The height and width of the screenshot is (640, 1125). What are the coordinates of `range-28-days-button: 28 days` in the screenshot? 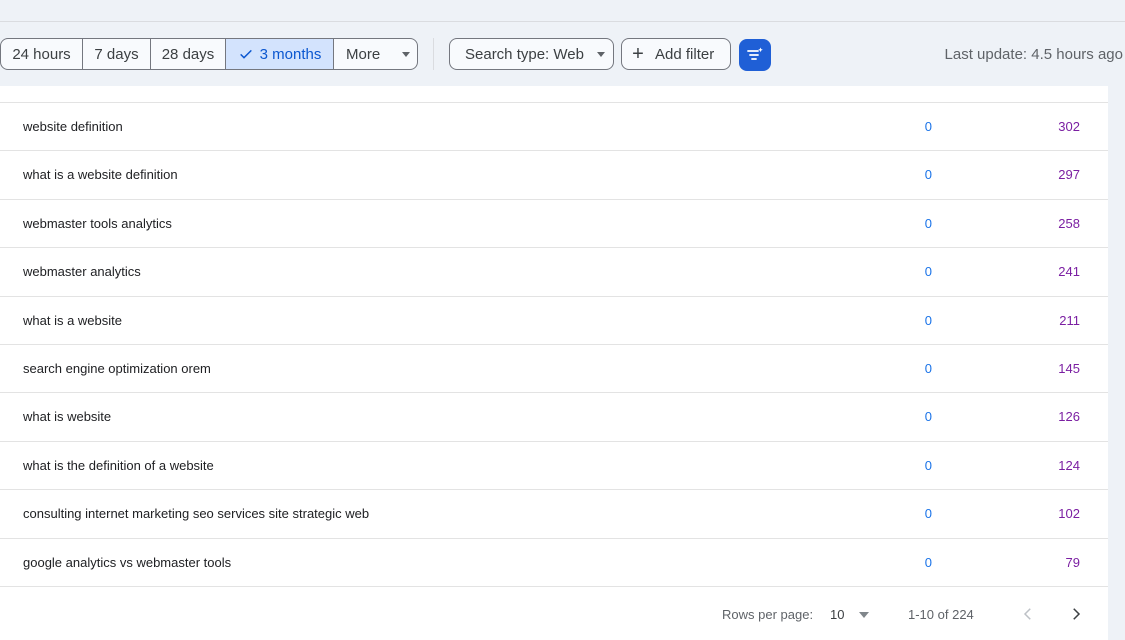 It's located at (188, 54).